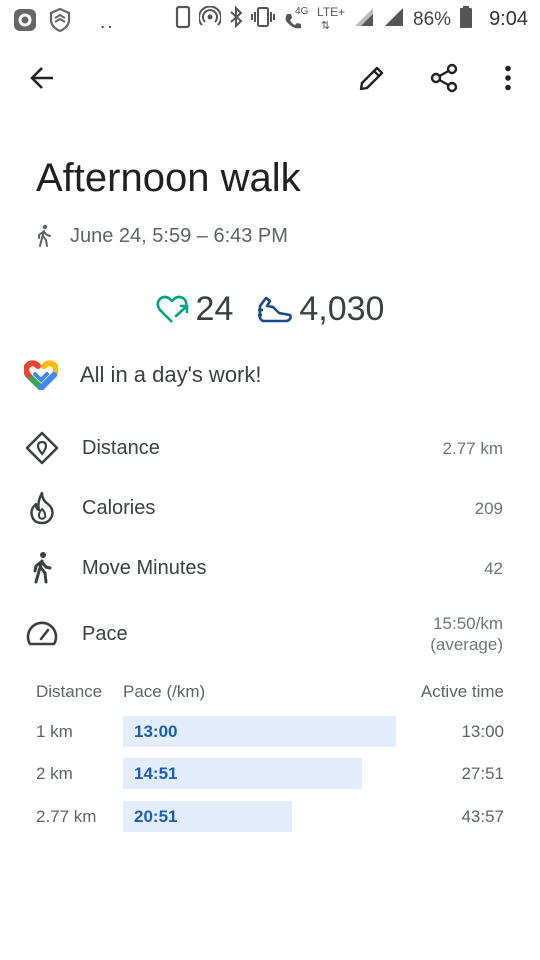  I want to click on back-button, so click(42, 78).